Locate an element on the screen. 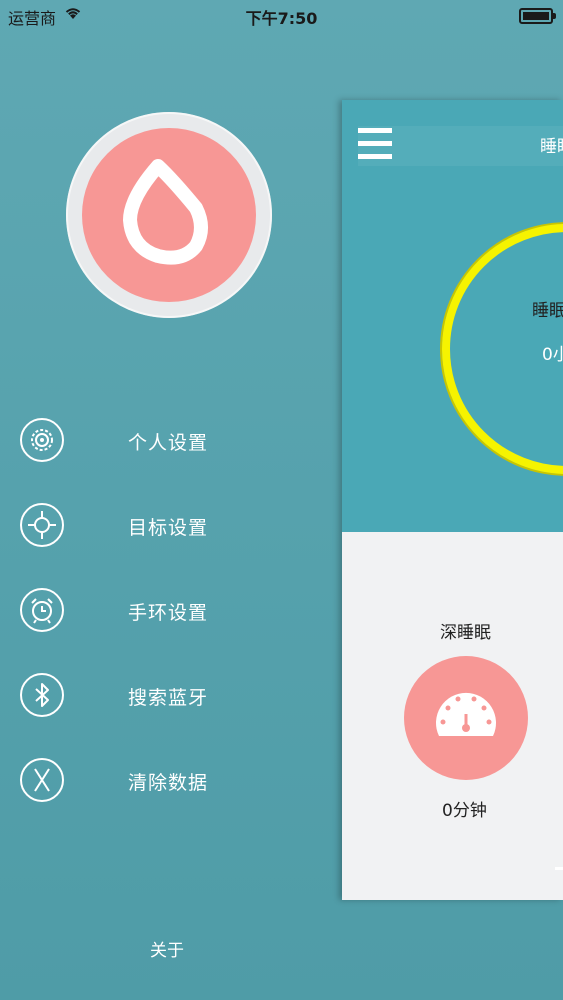 The image size is (563, 1000). next-arrow-icon is located at coordinates (559, 868).